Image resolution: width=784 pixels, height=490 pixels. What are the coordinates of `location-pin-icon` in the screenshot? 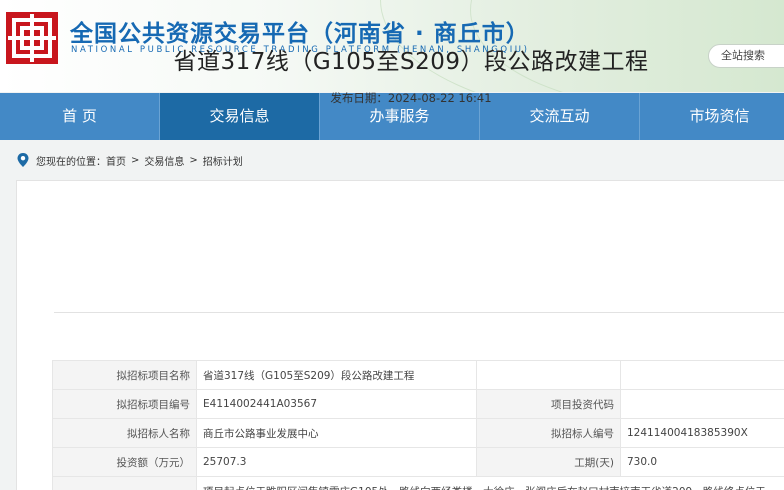 It's located at (23, 160).